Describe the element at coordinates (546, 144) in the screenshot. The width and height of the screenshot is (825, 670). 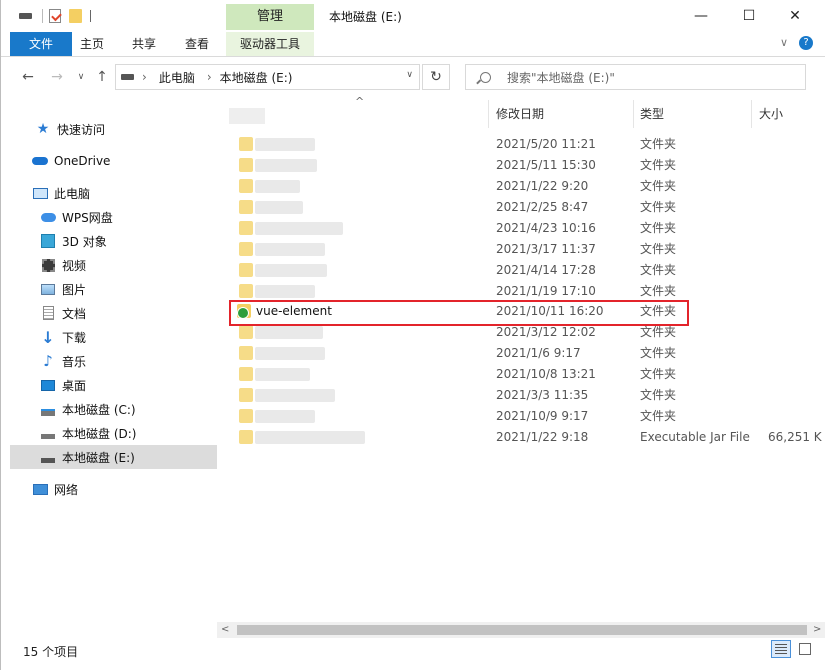
I see `file-date: 2021/5/20 11:21` at that location.